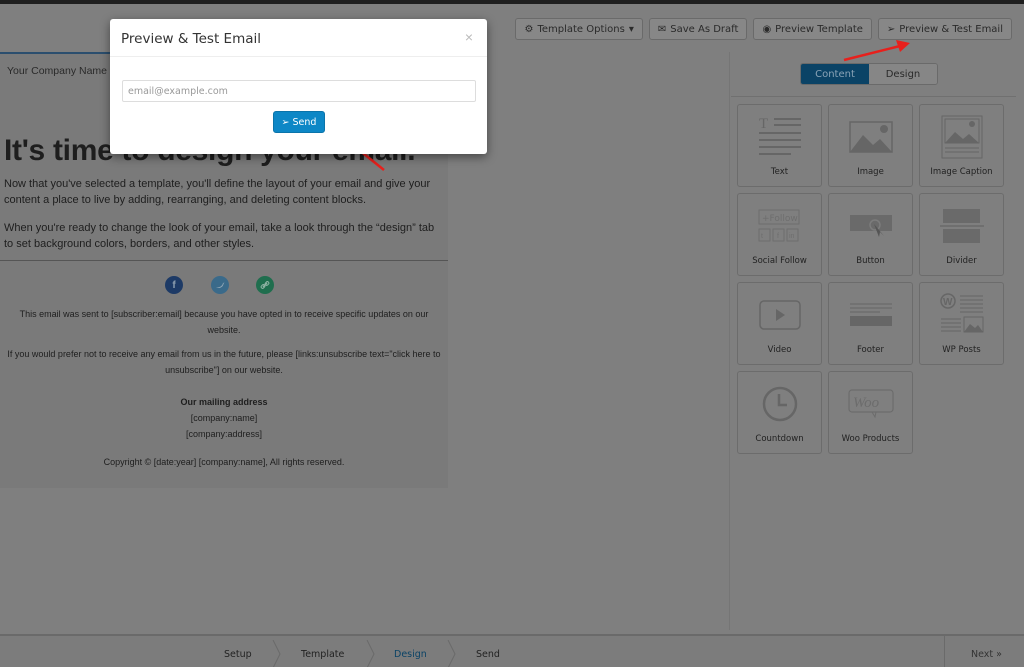 The height and width of the screenshot is (667, 1024). What do you see at coordinates (767, 29) in the screenshot?
I see `eye-icon: ◉` at bounding box center [767, 29].